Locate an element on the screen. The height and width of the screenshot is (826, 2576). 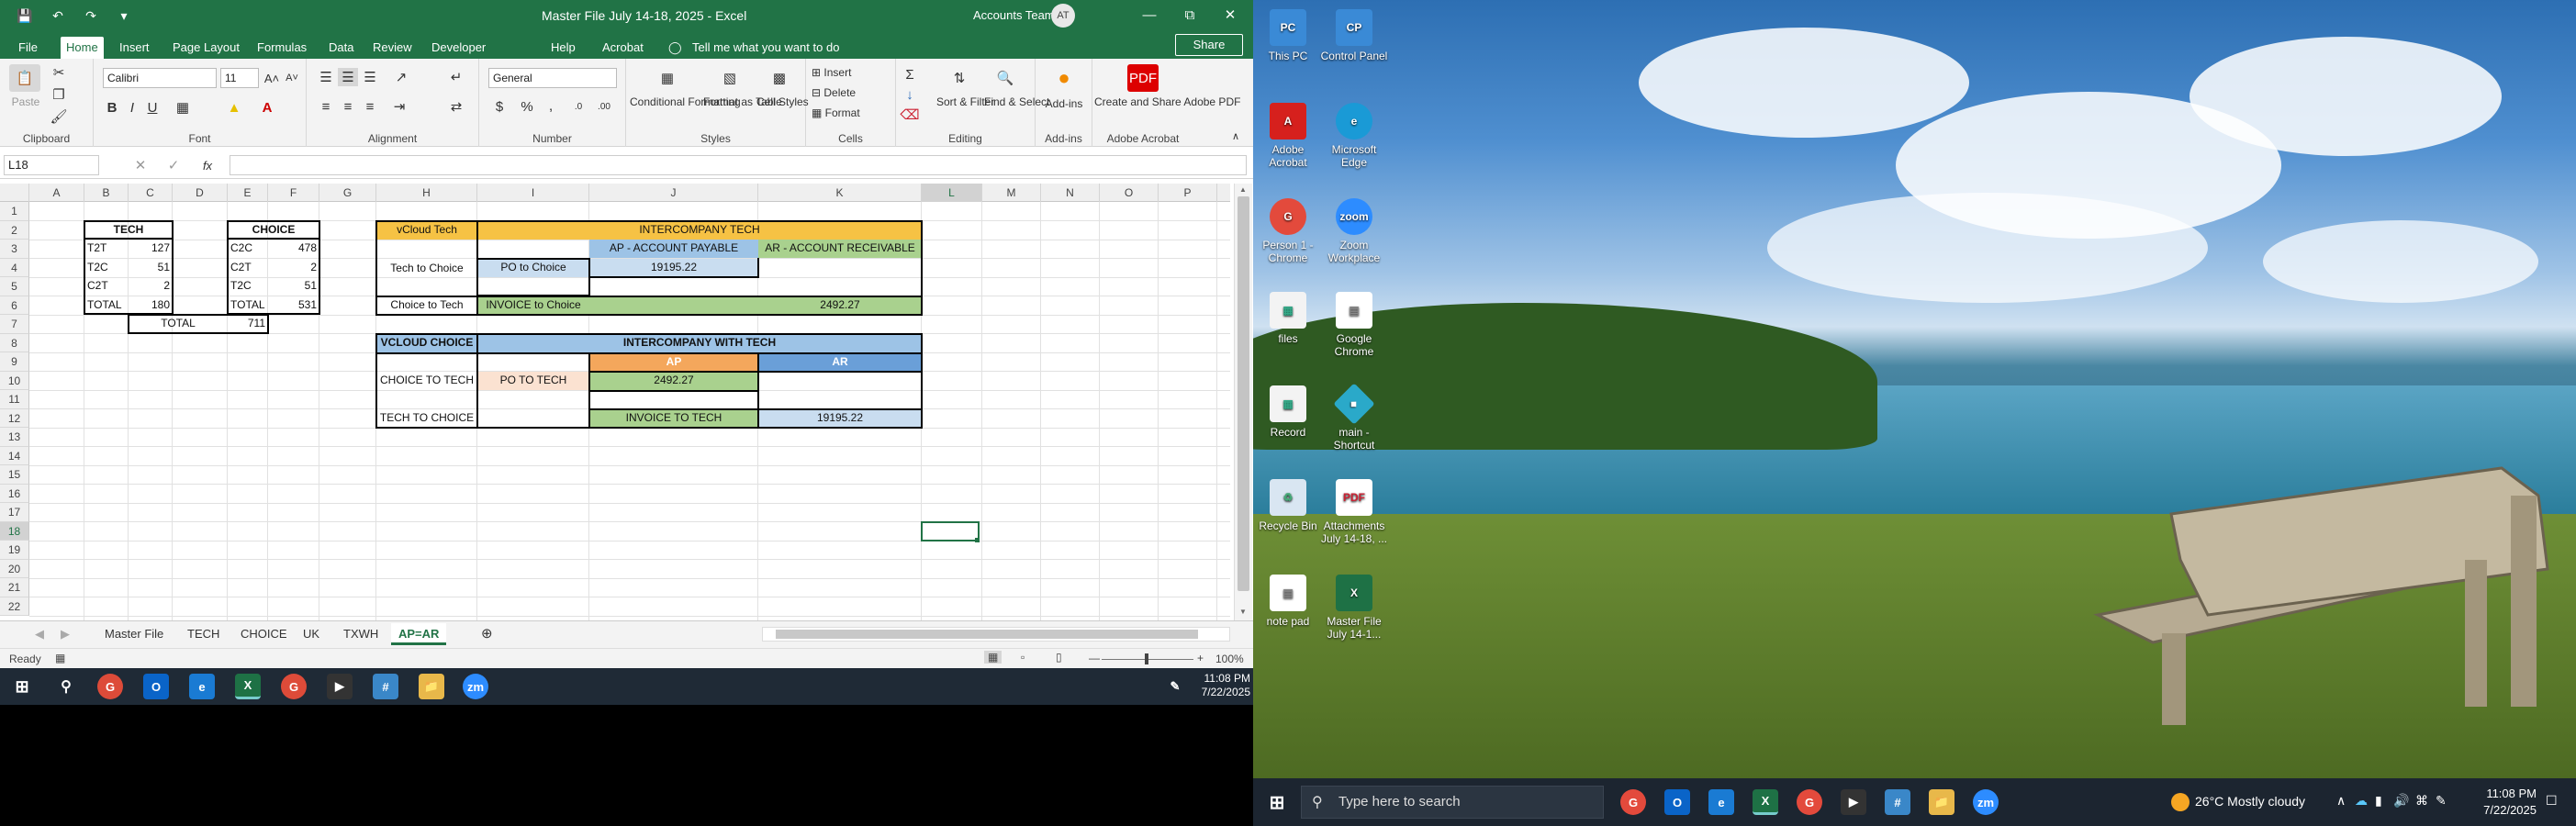
column-header: G is located at coordinates (347, 193).